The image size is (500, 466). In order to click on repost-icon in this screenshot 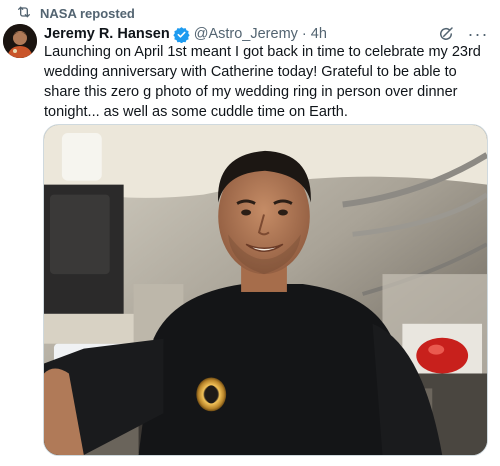, I will do `click(24, 13)`.